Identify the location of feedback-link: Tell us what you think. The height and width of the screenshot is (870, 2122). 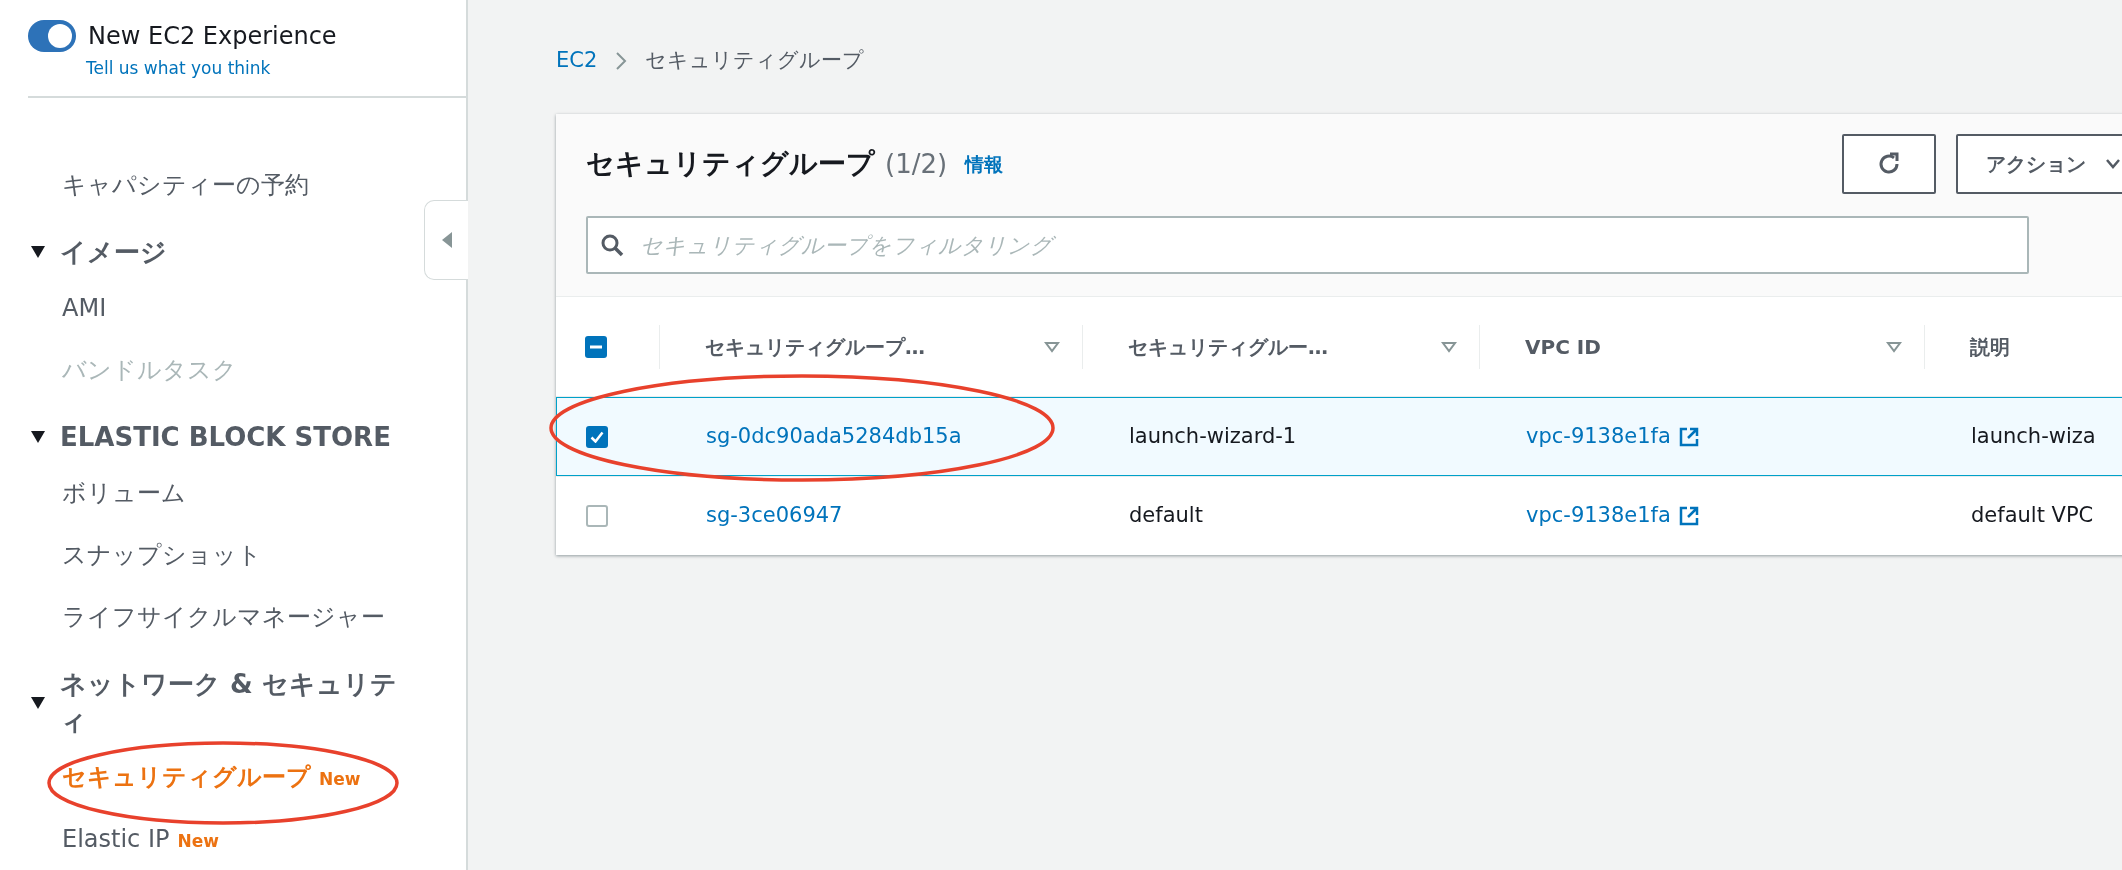
(276, 69).